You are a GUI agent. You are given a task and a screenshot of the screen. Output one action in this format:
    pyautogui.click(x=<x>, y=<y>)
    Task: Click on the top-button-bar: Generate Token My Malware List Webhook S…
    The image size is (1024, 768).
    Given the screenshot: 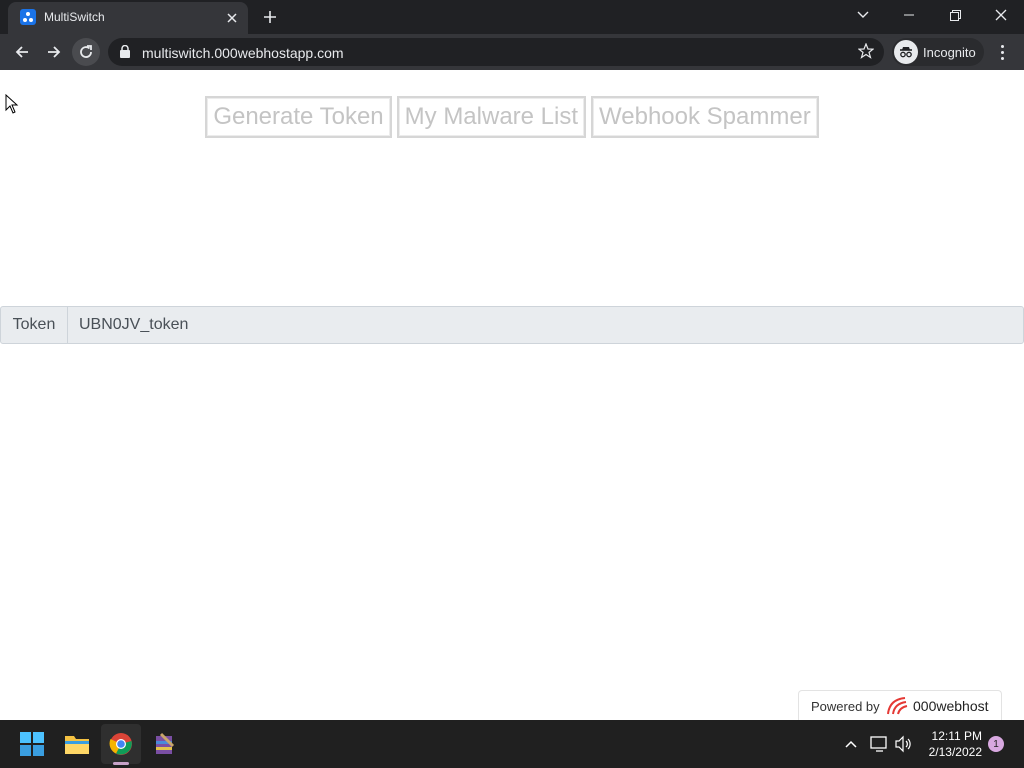 What is the action you would take?
    pyautogui.click(x=512, y=117)
    